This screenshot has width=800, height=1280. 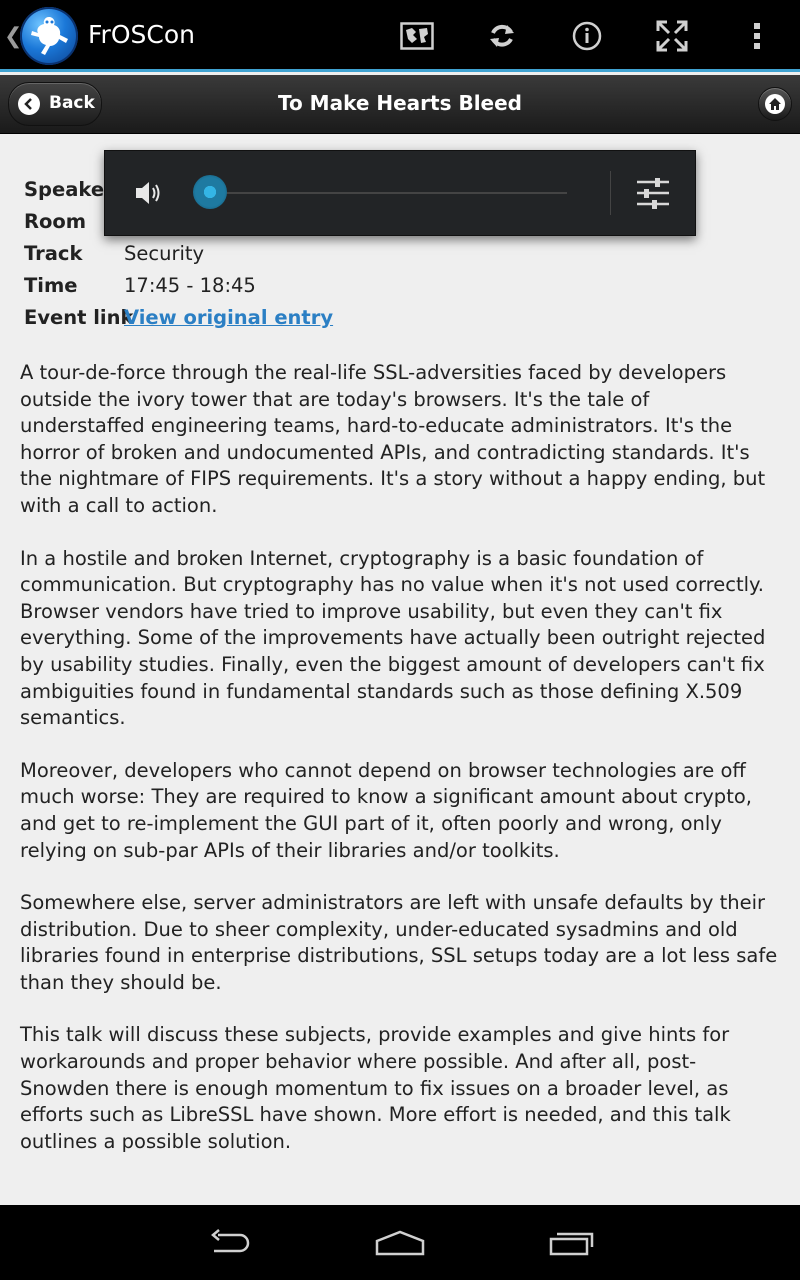 I want to click on room-label: Room, so click(x=55, y=221).